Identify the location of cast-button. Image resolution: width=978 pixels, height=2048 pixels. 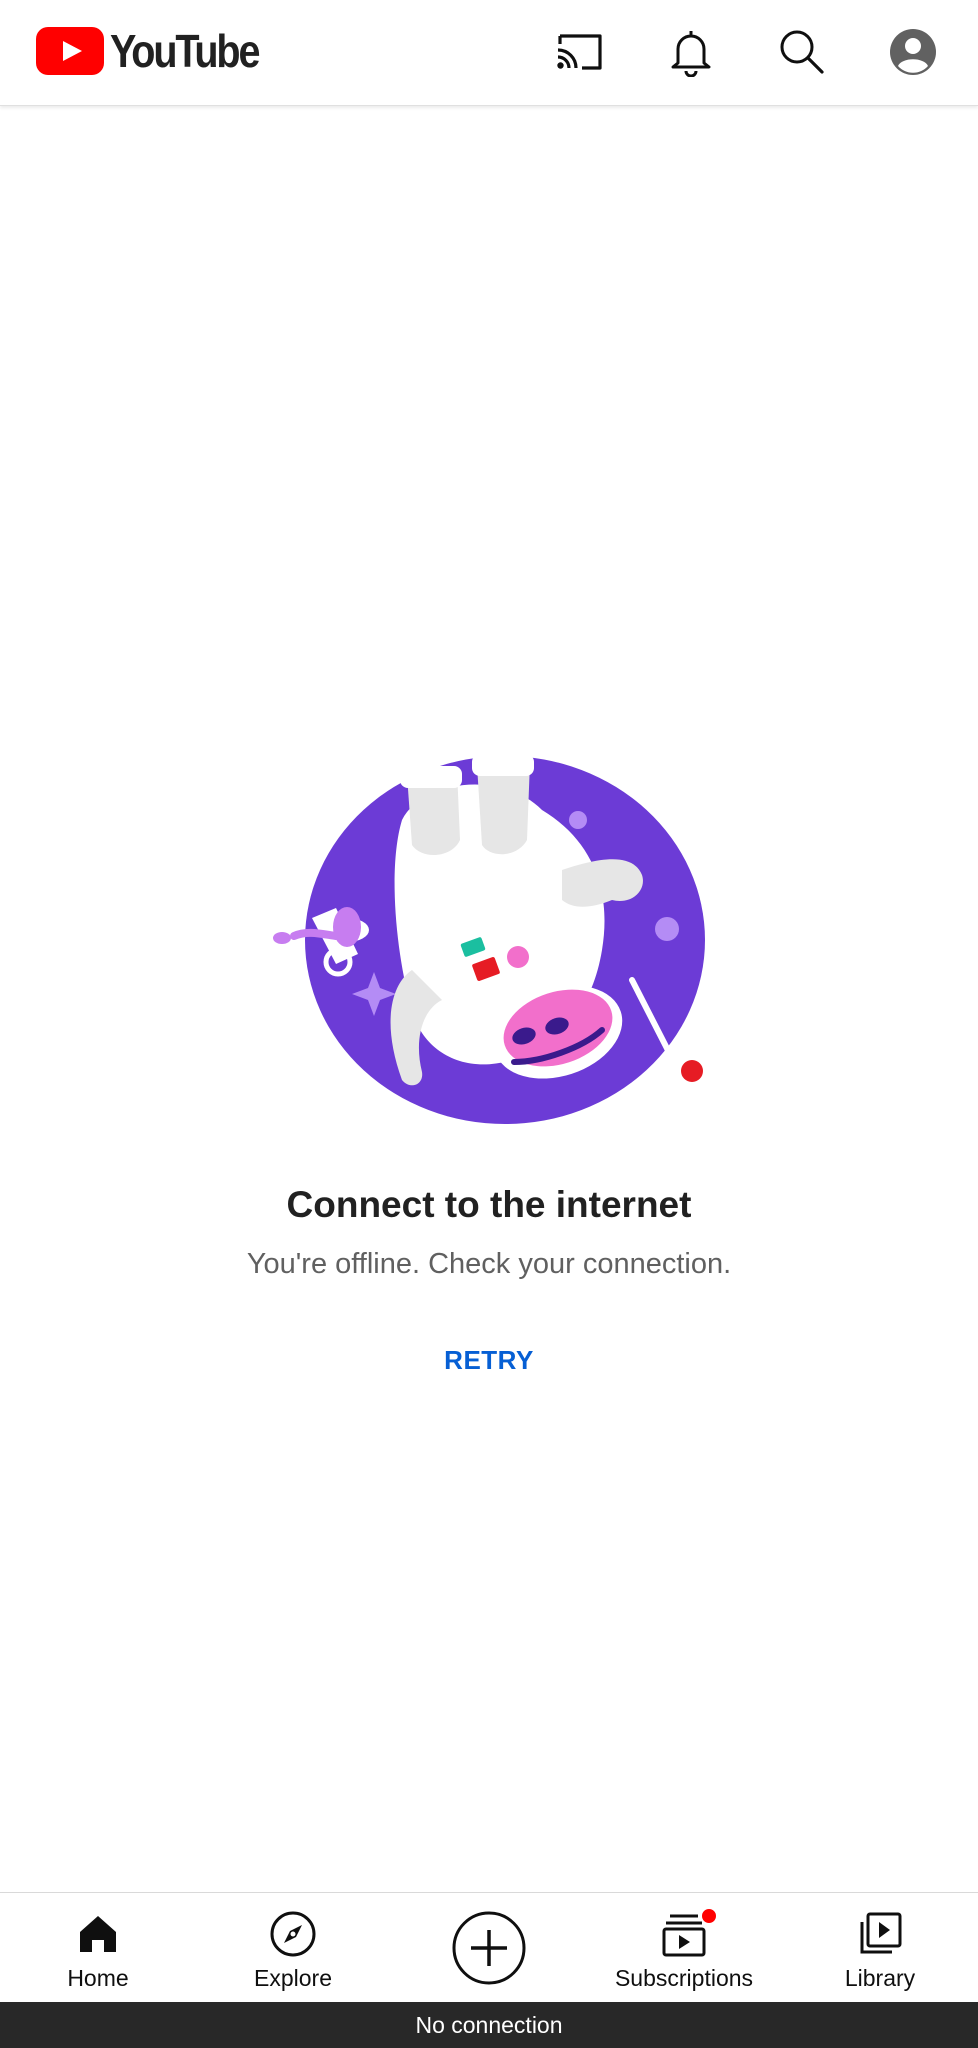
(580, 52).